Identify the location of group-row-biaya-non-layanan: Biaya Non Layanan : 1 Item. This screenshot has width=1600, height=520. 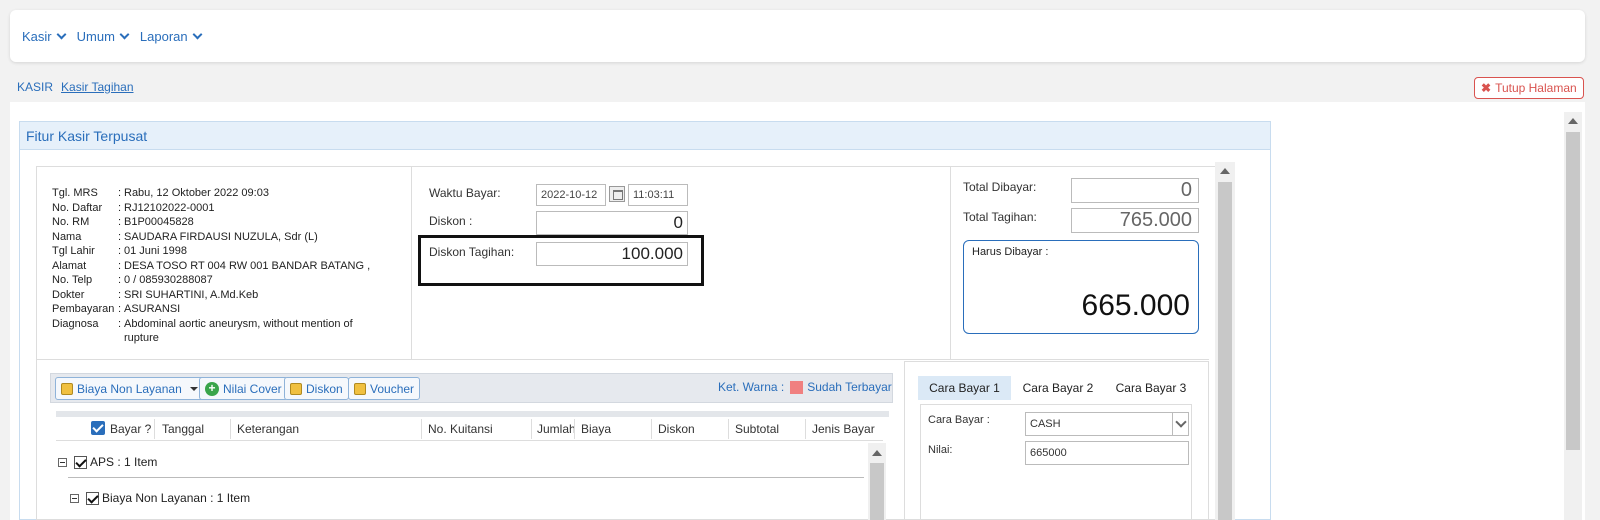
(160, 498).